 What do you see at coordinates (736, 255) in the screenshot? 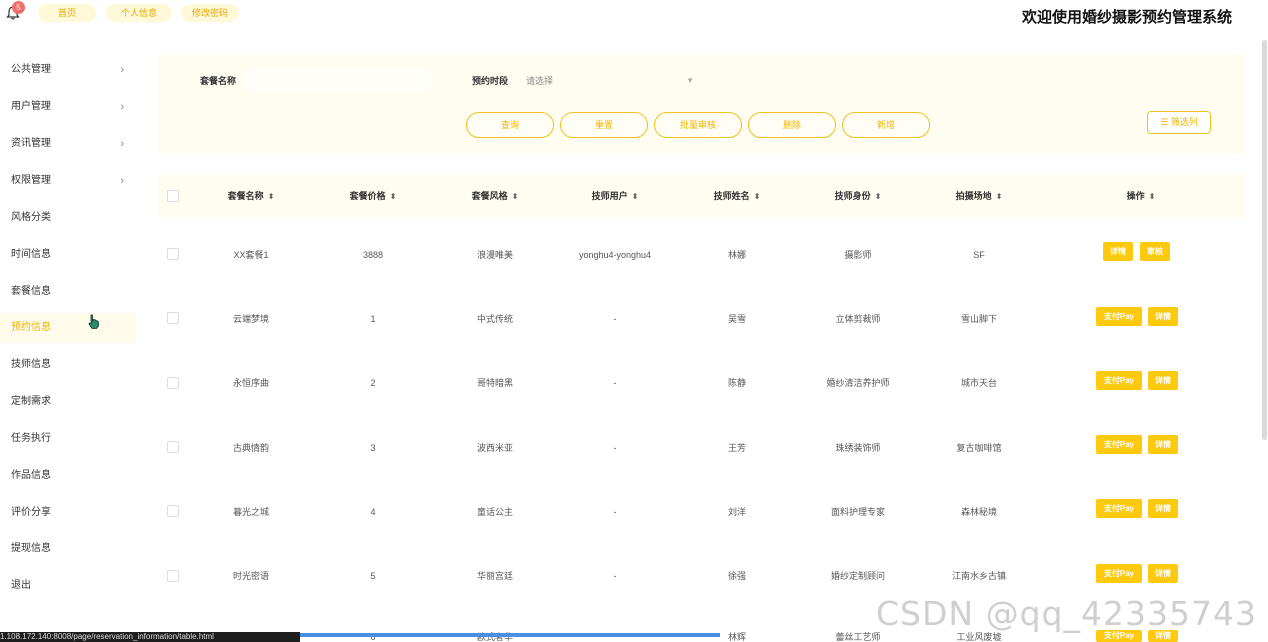
I see `cell-tech-name: 林娜` at bounding box center [736, 255].